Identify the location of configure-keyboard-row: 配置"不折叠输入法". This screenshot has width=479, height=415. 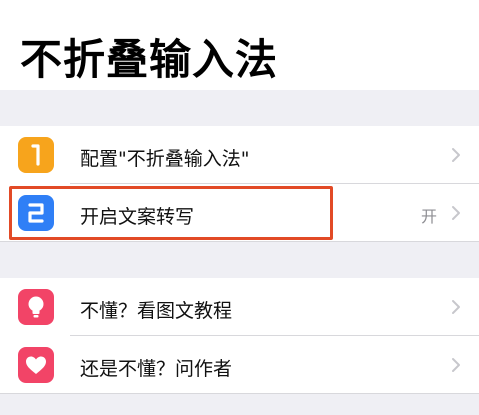
(239, 155).